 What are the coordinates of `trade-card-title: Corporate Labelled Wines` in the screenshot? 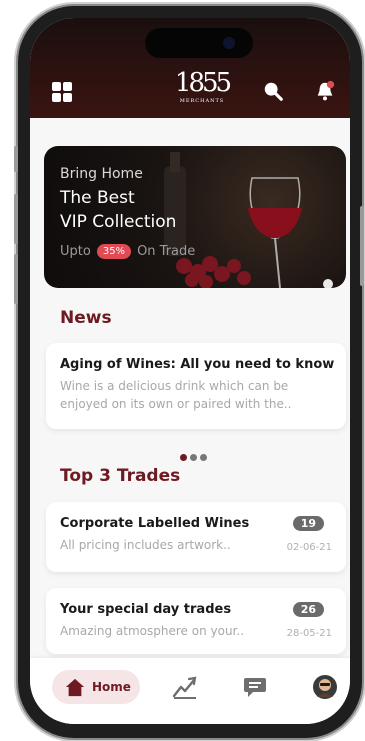 It's located at (155, 523).